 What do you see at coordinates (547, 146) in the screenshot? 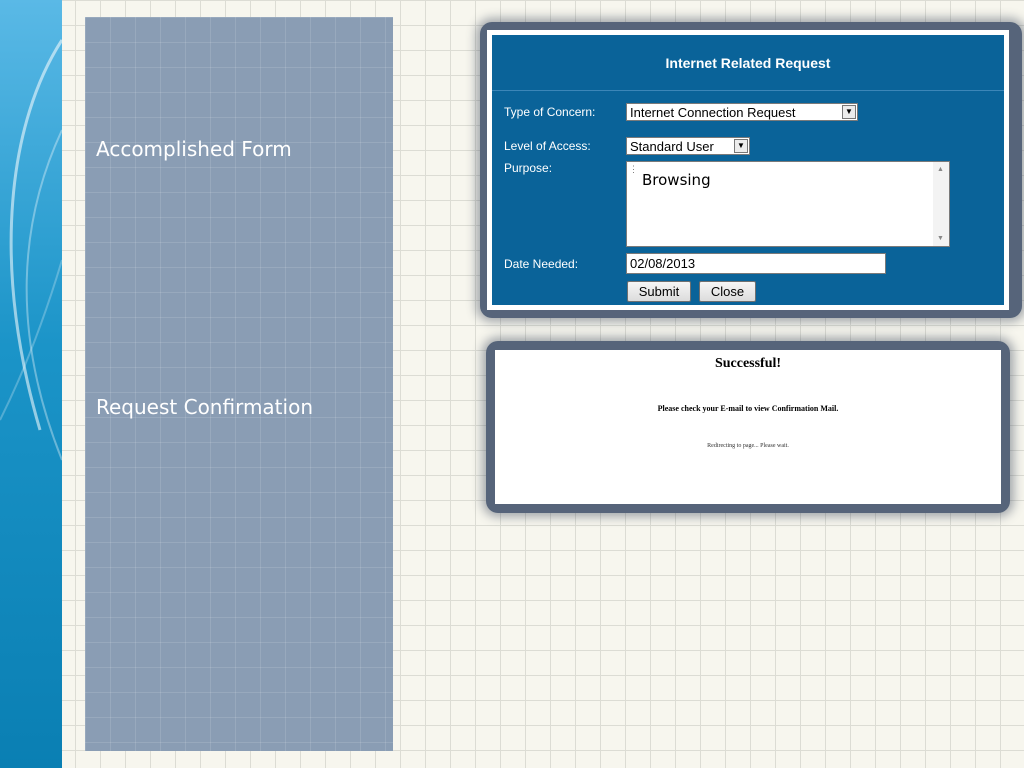
I see `level-of-access-label: Level of Access:` at bounding box center [547, 146].